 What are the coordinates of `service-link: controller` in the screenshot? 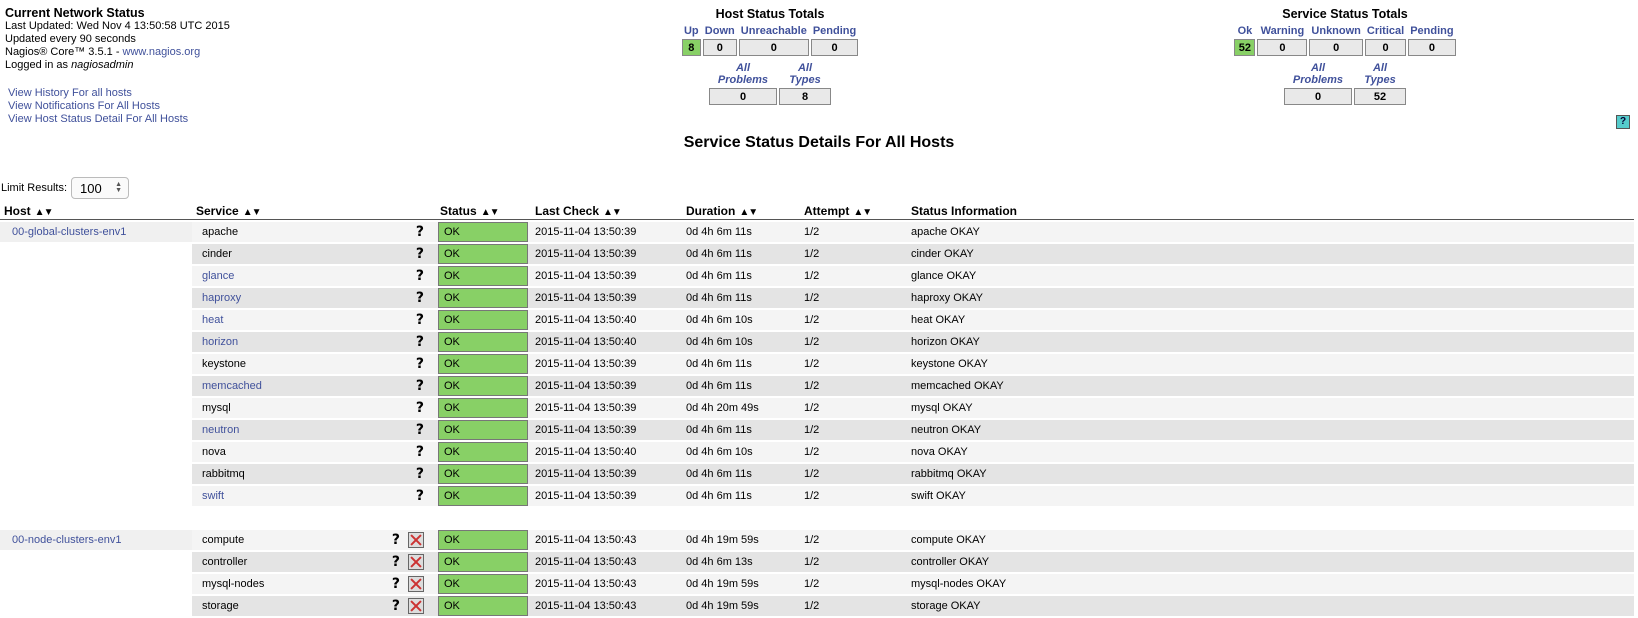 It's located at (221, 562).